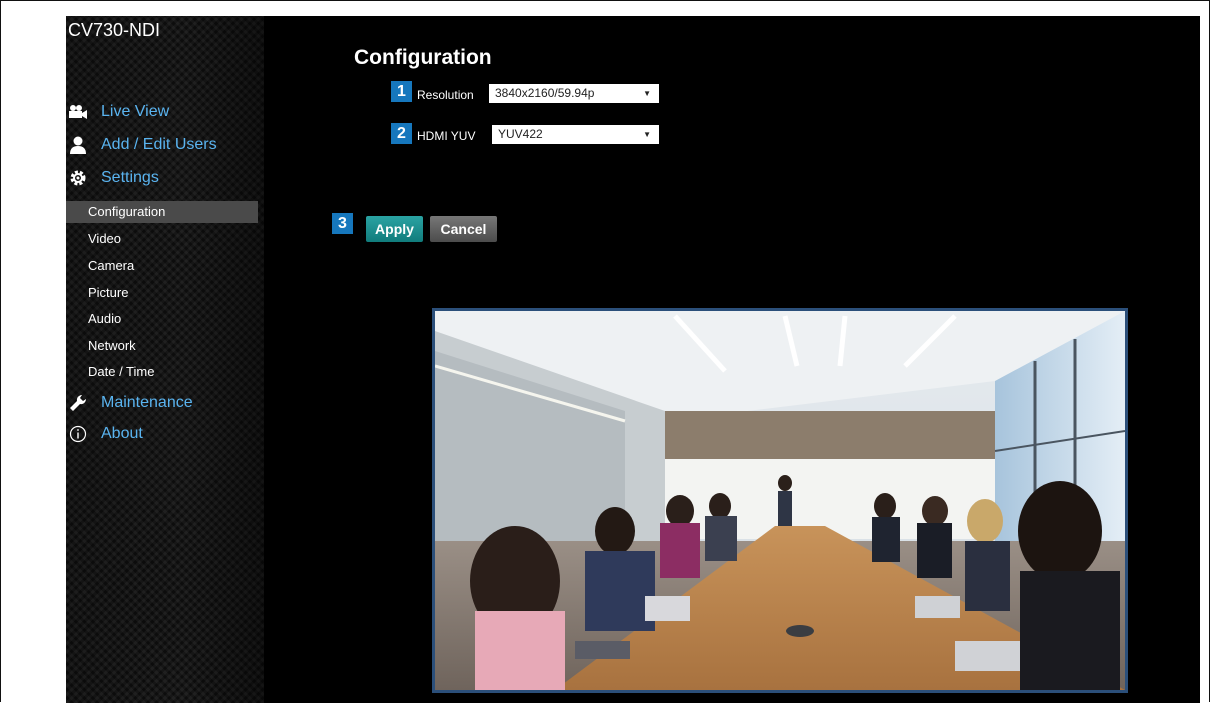 This screenshot has height=703, width=1212. Describe the element at coordinates (445, 95) in the screenshot. I see `resolution-label: Resolution` at that location.